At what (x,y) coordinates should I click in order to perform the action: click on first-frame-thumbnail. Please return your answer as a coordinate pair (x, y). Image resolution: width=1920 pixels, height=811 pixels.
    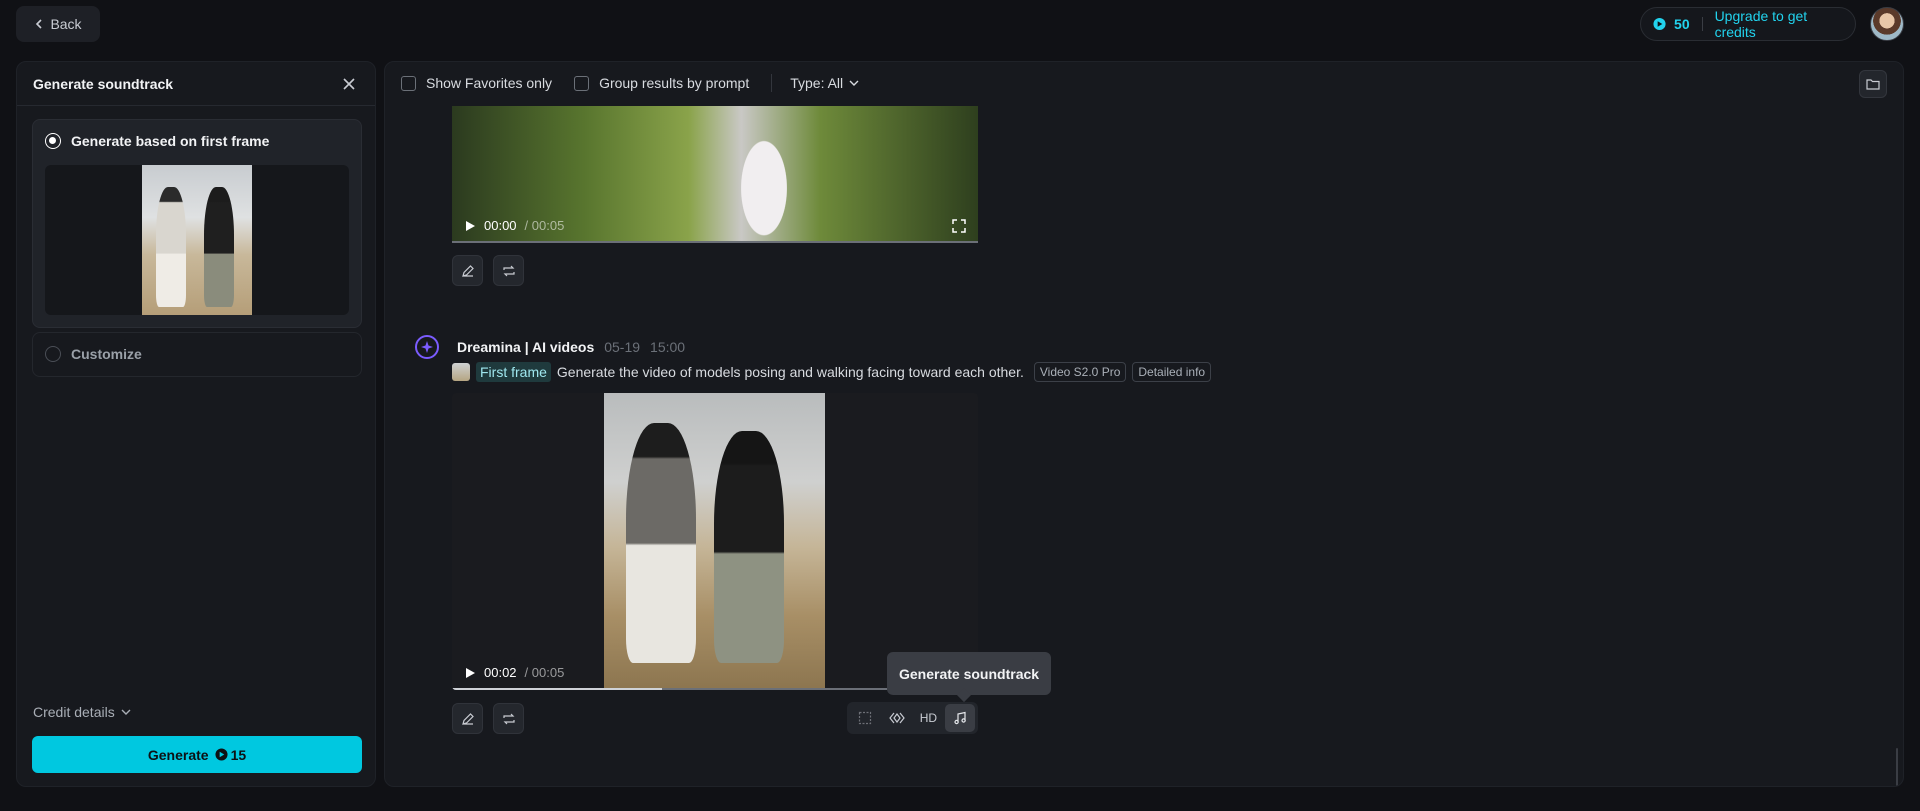
    Looking at the image, I should click on (461, 372).